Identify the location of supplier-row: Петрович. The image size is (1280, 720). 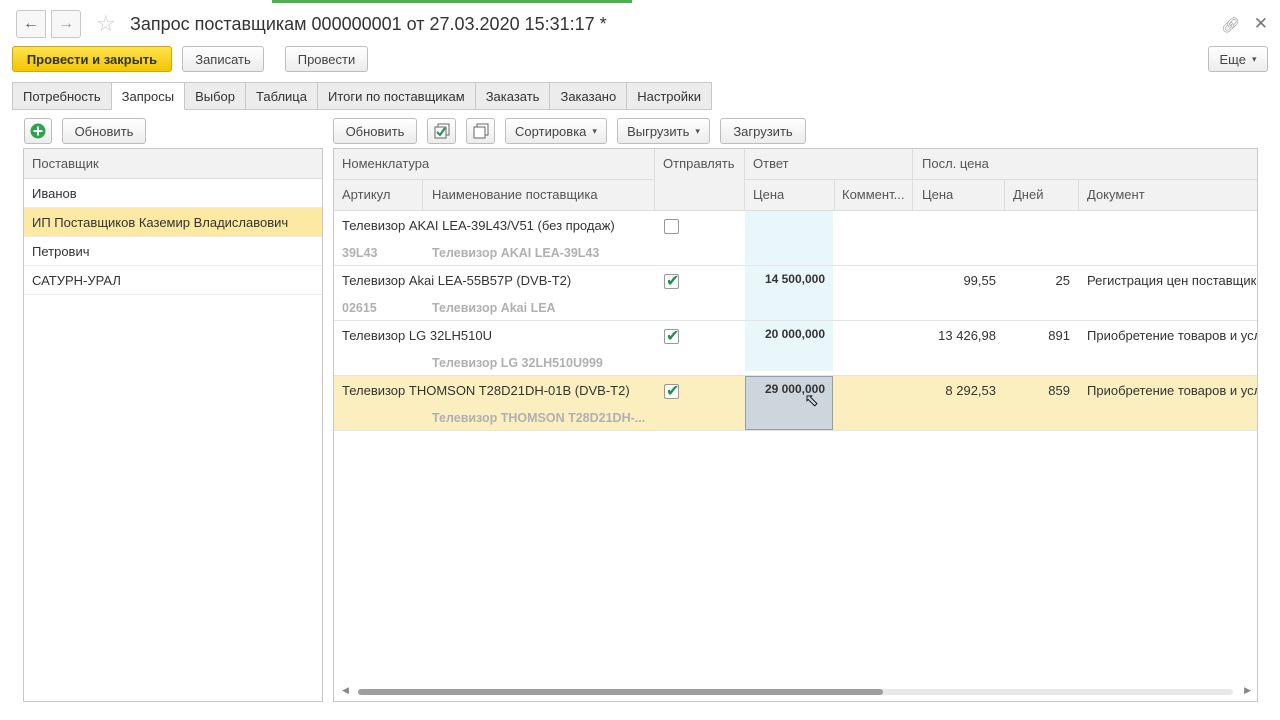
(173, 251).